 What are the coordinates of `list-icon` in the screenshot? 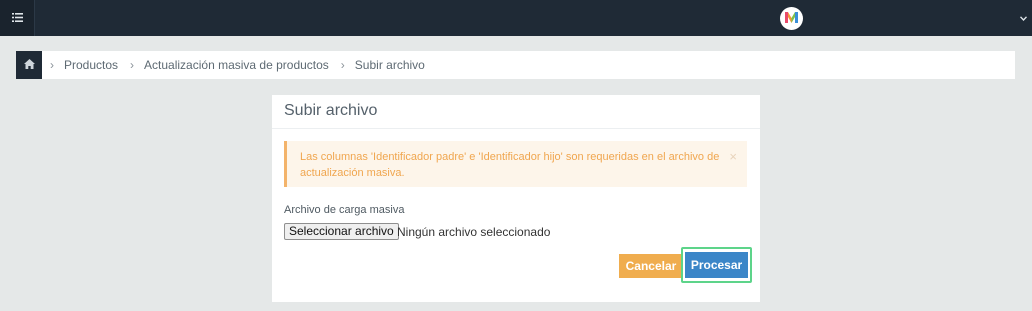 It's located at (17, 18).